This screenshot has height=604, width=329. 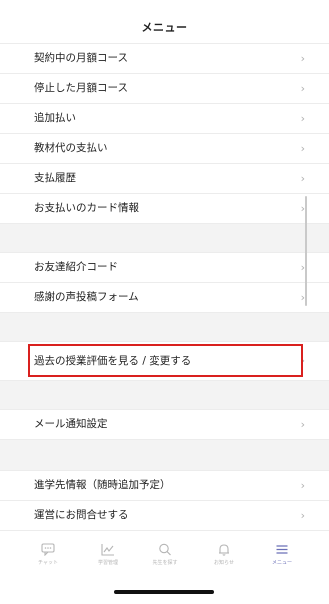 What do you see at coordinates (164, 592) in the screenshot?
I see `home-indicator` at bounding box center [164, 592].